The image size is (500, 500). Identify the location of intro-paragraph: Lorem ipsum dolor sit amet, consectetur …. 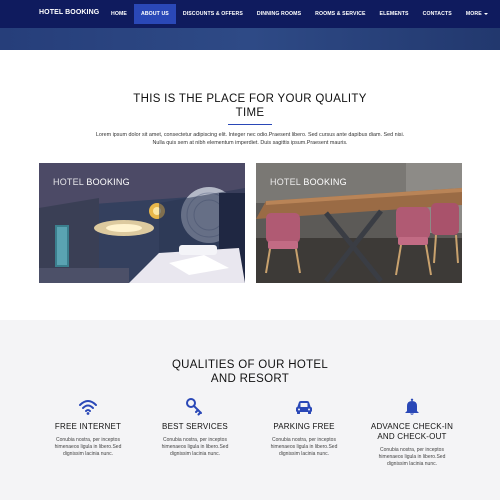
(250, 139).